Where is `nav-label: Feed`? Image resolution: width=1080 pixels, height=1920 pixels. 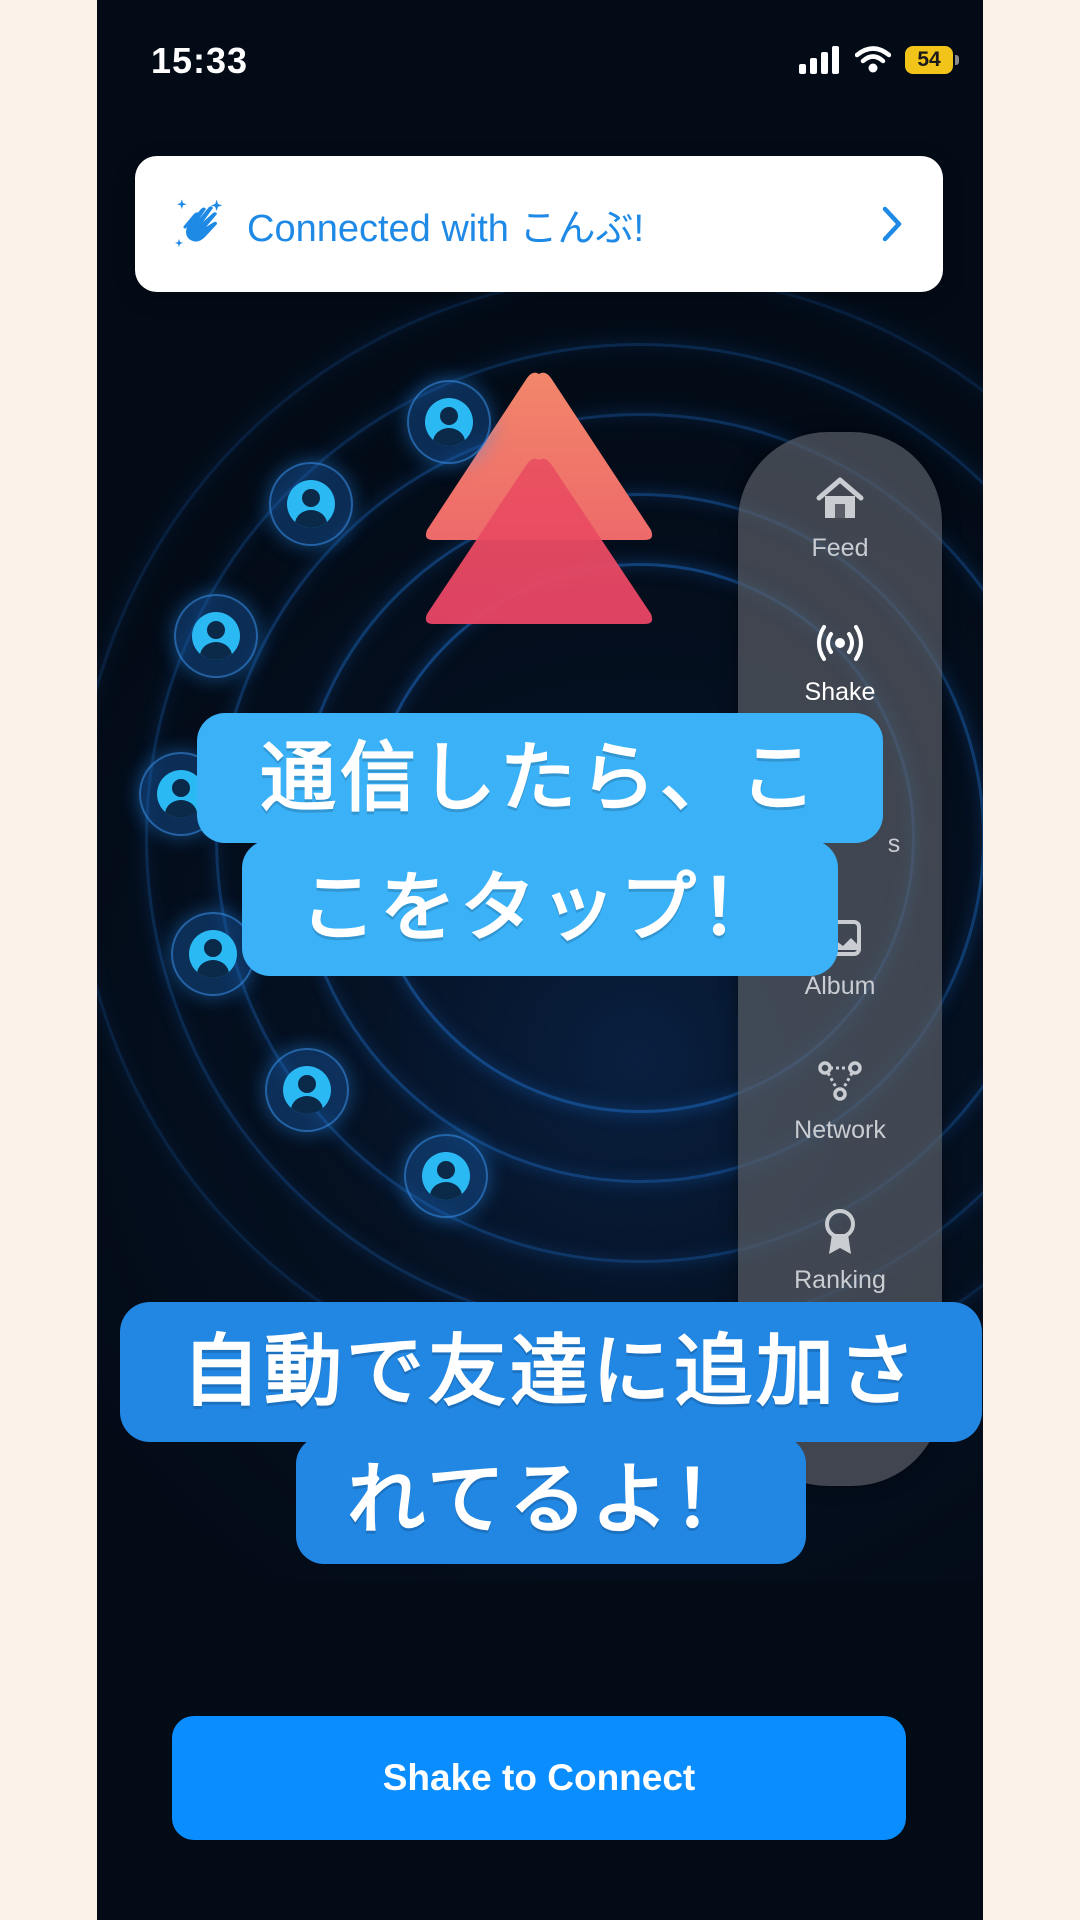 nav-label: Feed is located at coordinates (840, 548).